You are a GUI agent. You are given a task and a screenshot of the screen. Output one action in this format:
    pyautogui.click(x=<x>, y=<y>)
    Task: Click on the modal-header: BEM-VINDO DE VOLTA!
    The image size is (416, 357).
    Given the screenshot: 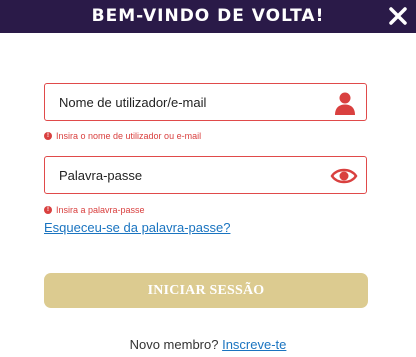 What is the action you would take?
    pyautogui.click(x=208, y=16)
    